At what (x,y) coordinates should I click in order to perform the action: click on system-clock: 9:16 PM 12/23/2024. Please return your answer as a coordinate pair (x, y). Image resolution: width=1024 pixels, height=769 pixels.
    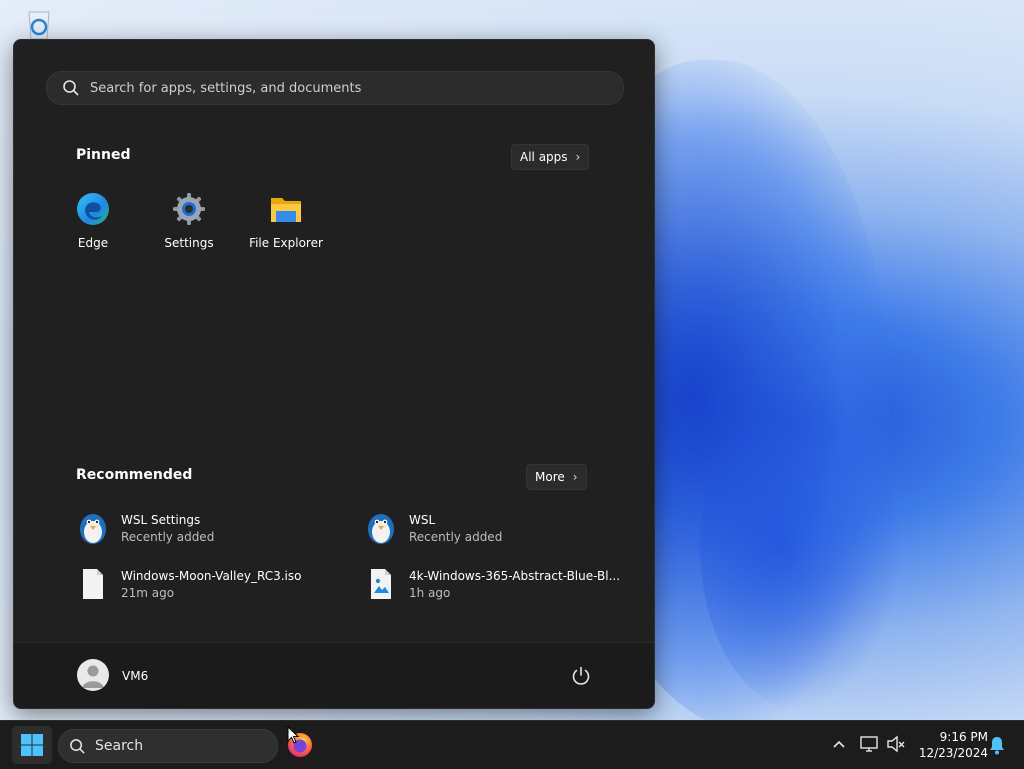
    Looking at the image, I should click on (950, 745).